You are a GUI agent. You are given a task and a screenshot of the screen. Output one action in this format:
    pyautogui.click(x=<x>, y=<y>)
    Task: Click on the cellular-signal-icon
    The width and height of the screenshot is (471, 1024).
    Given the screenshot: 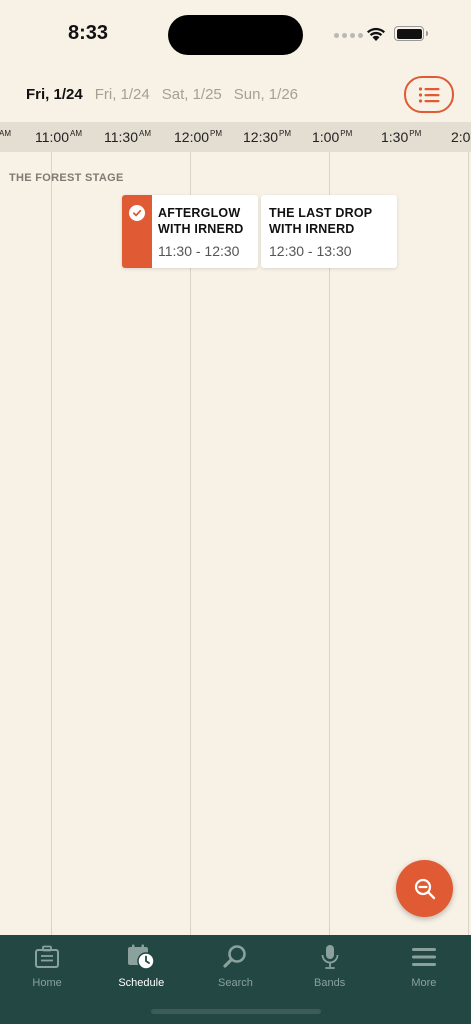 What is the action you would take?
    pyautogui.click(x=348, y=35)
    